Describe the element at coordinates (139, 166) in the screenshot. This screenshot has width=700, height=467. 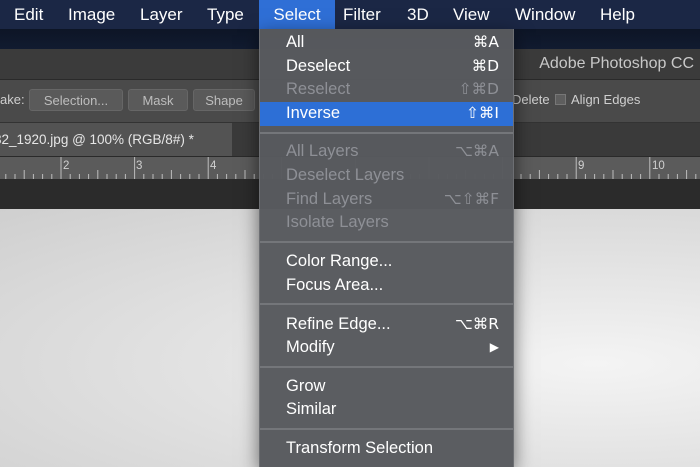
I see `ruler-number: 3` at that location.